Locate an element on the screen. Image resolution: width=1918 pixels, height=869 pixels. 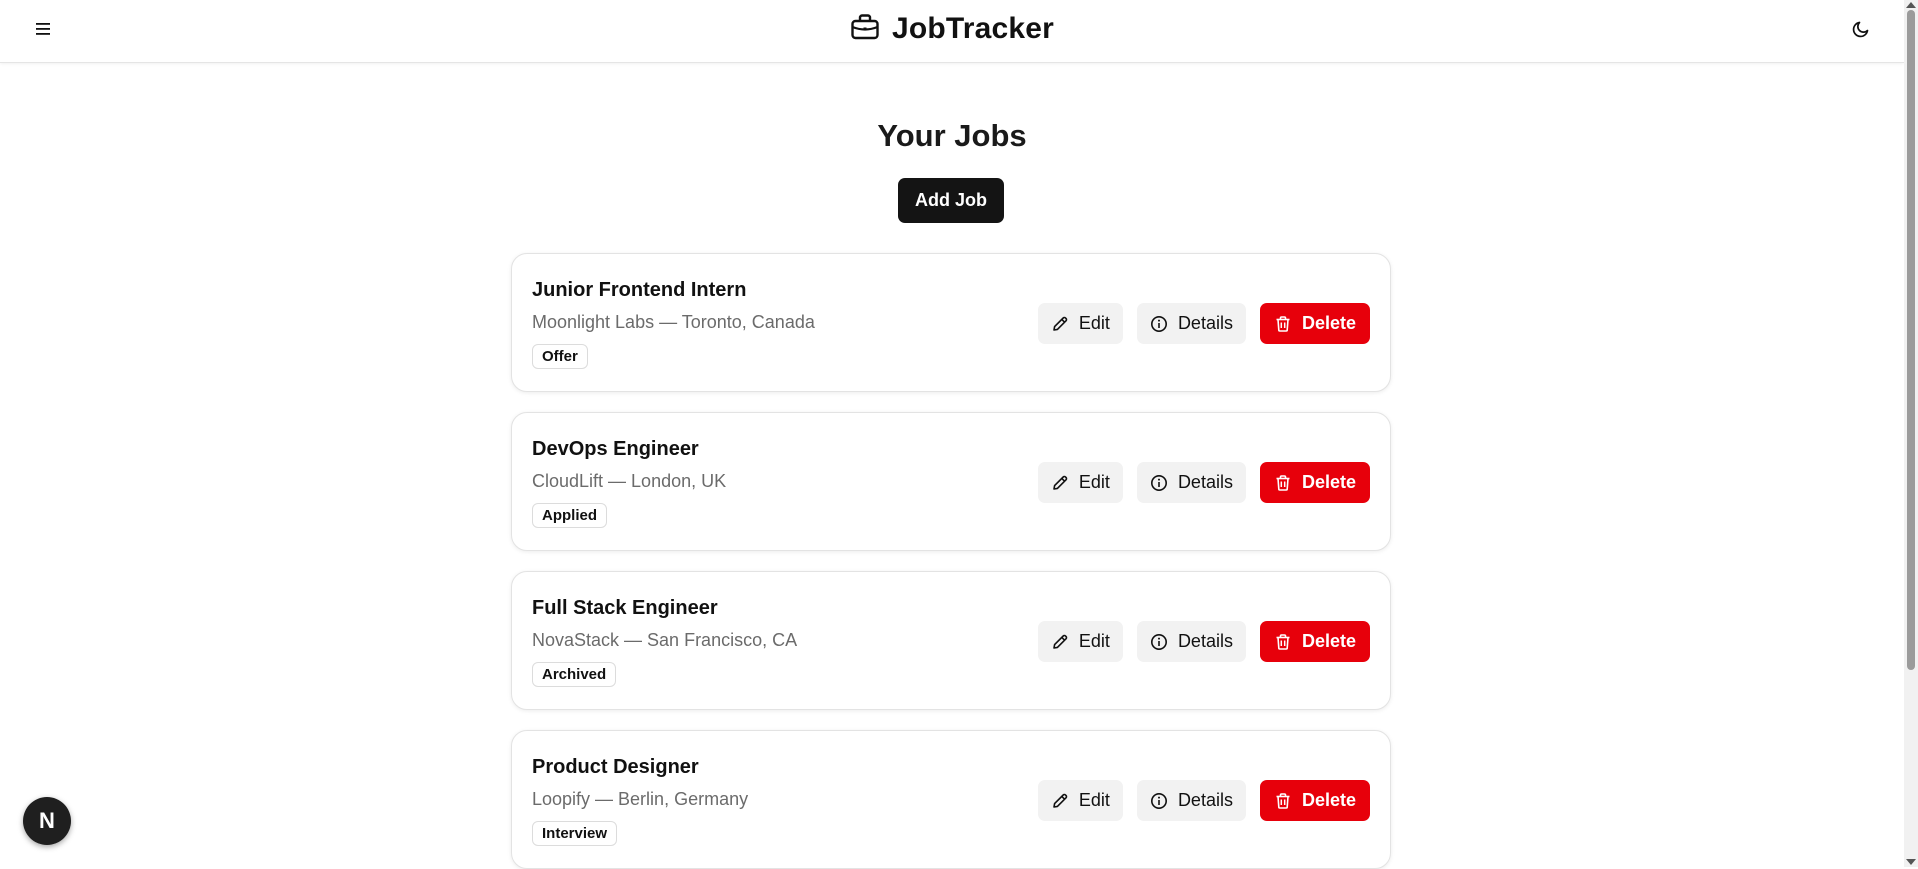
status-badge: Offer is located at coordinates (560, 356).